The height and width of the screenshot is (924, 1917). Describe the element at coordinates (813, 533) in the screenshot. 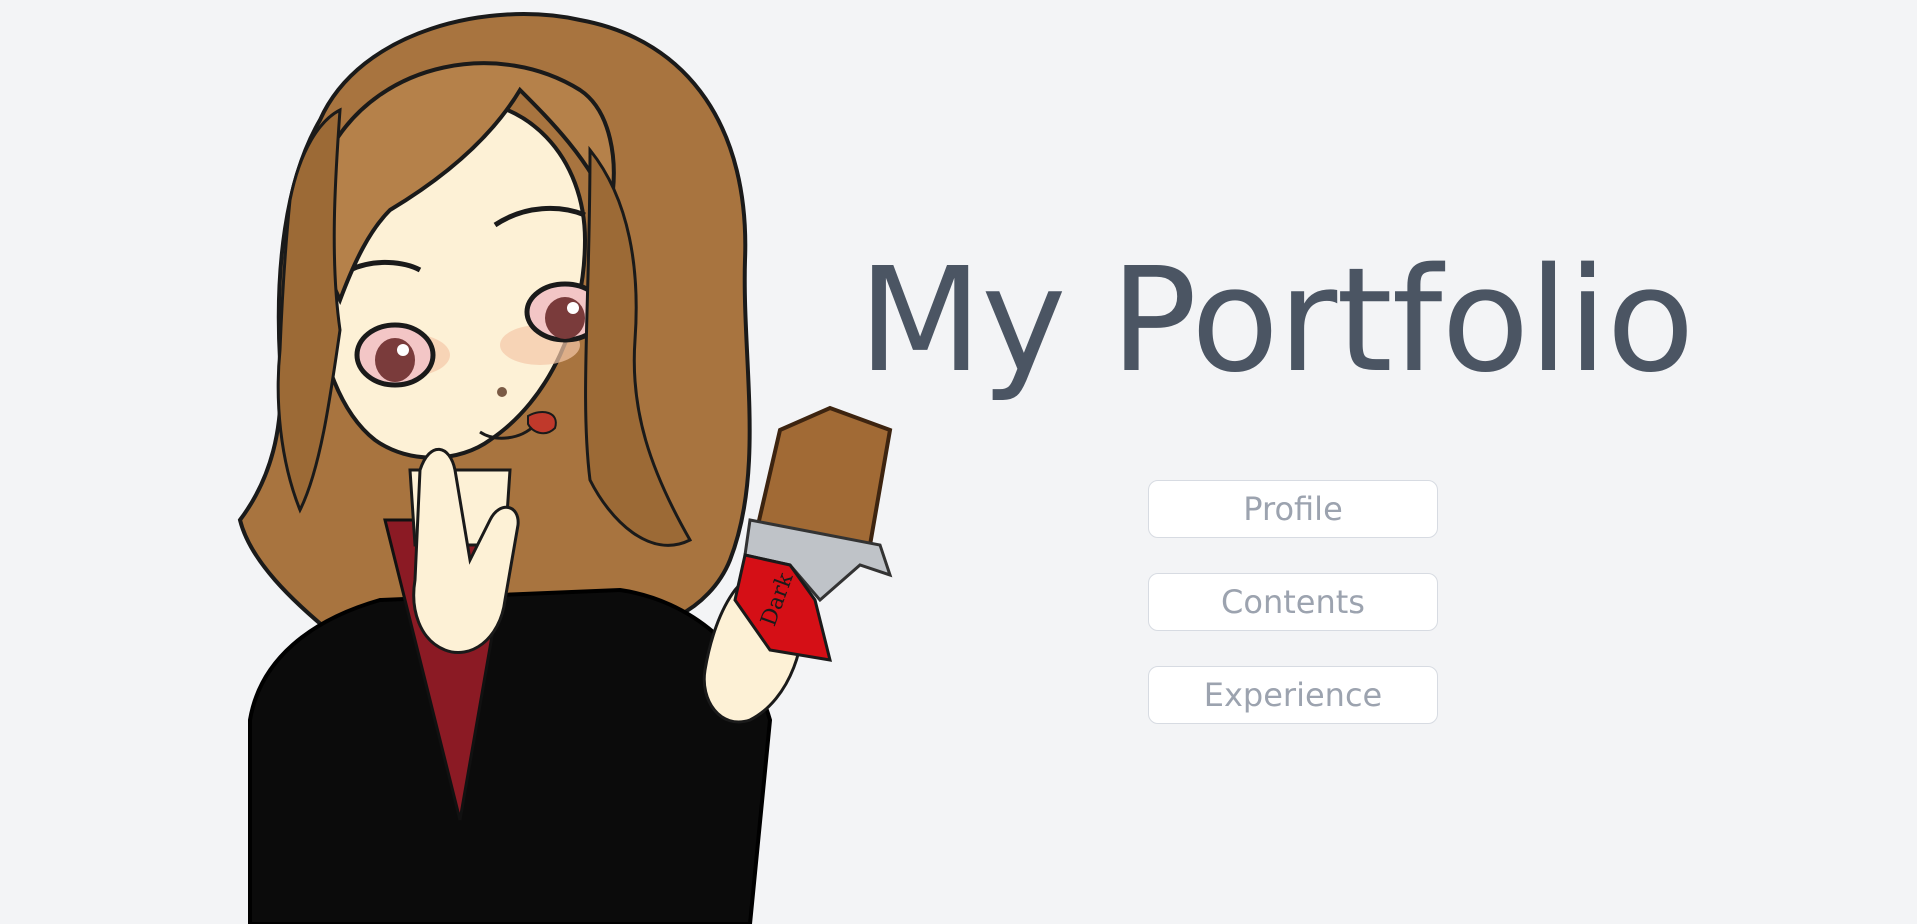

I see `chocolate-bar-icon: Dark` at that location.